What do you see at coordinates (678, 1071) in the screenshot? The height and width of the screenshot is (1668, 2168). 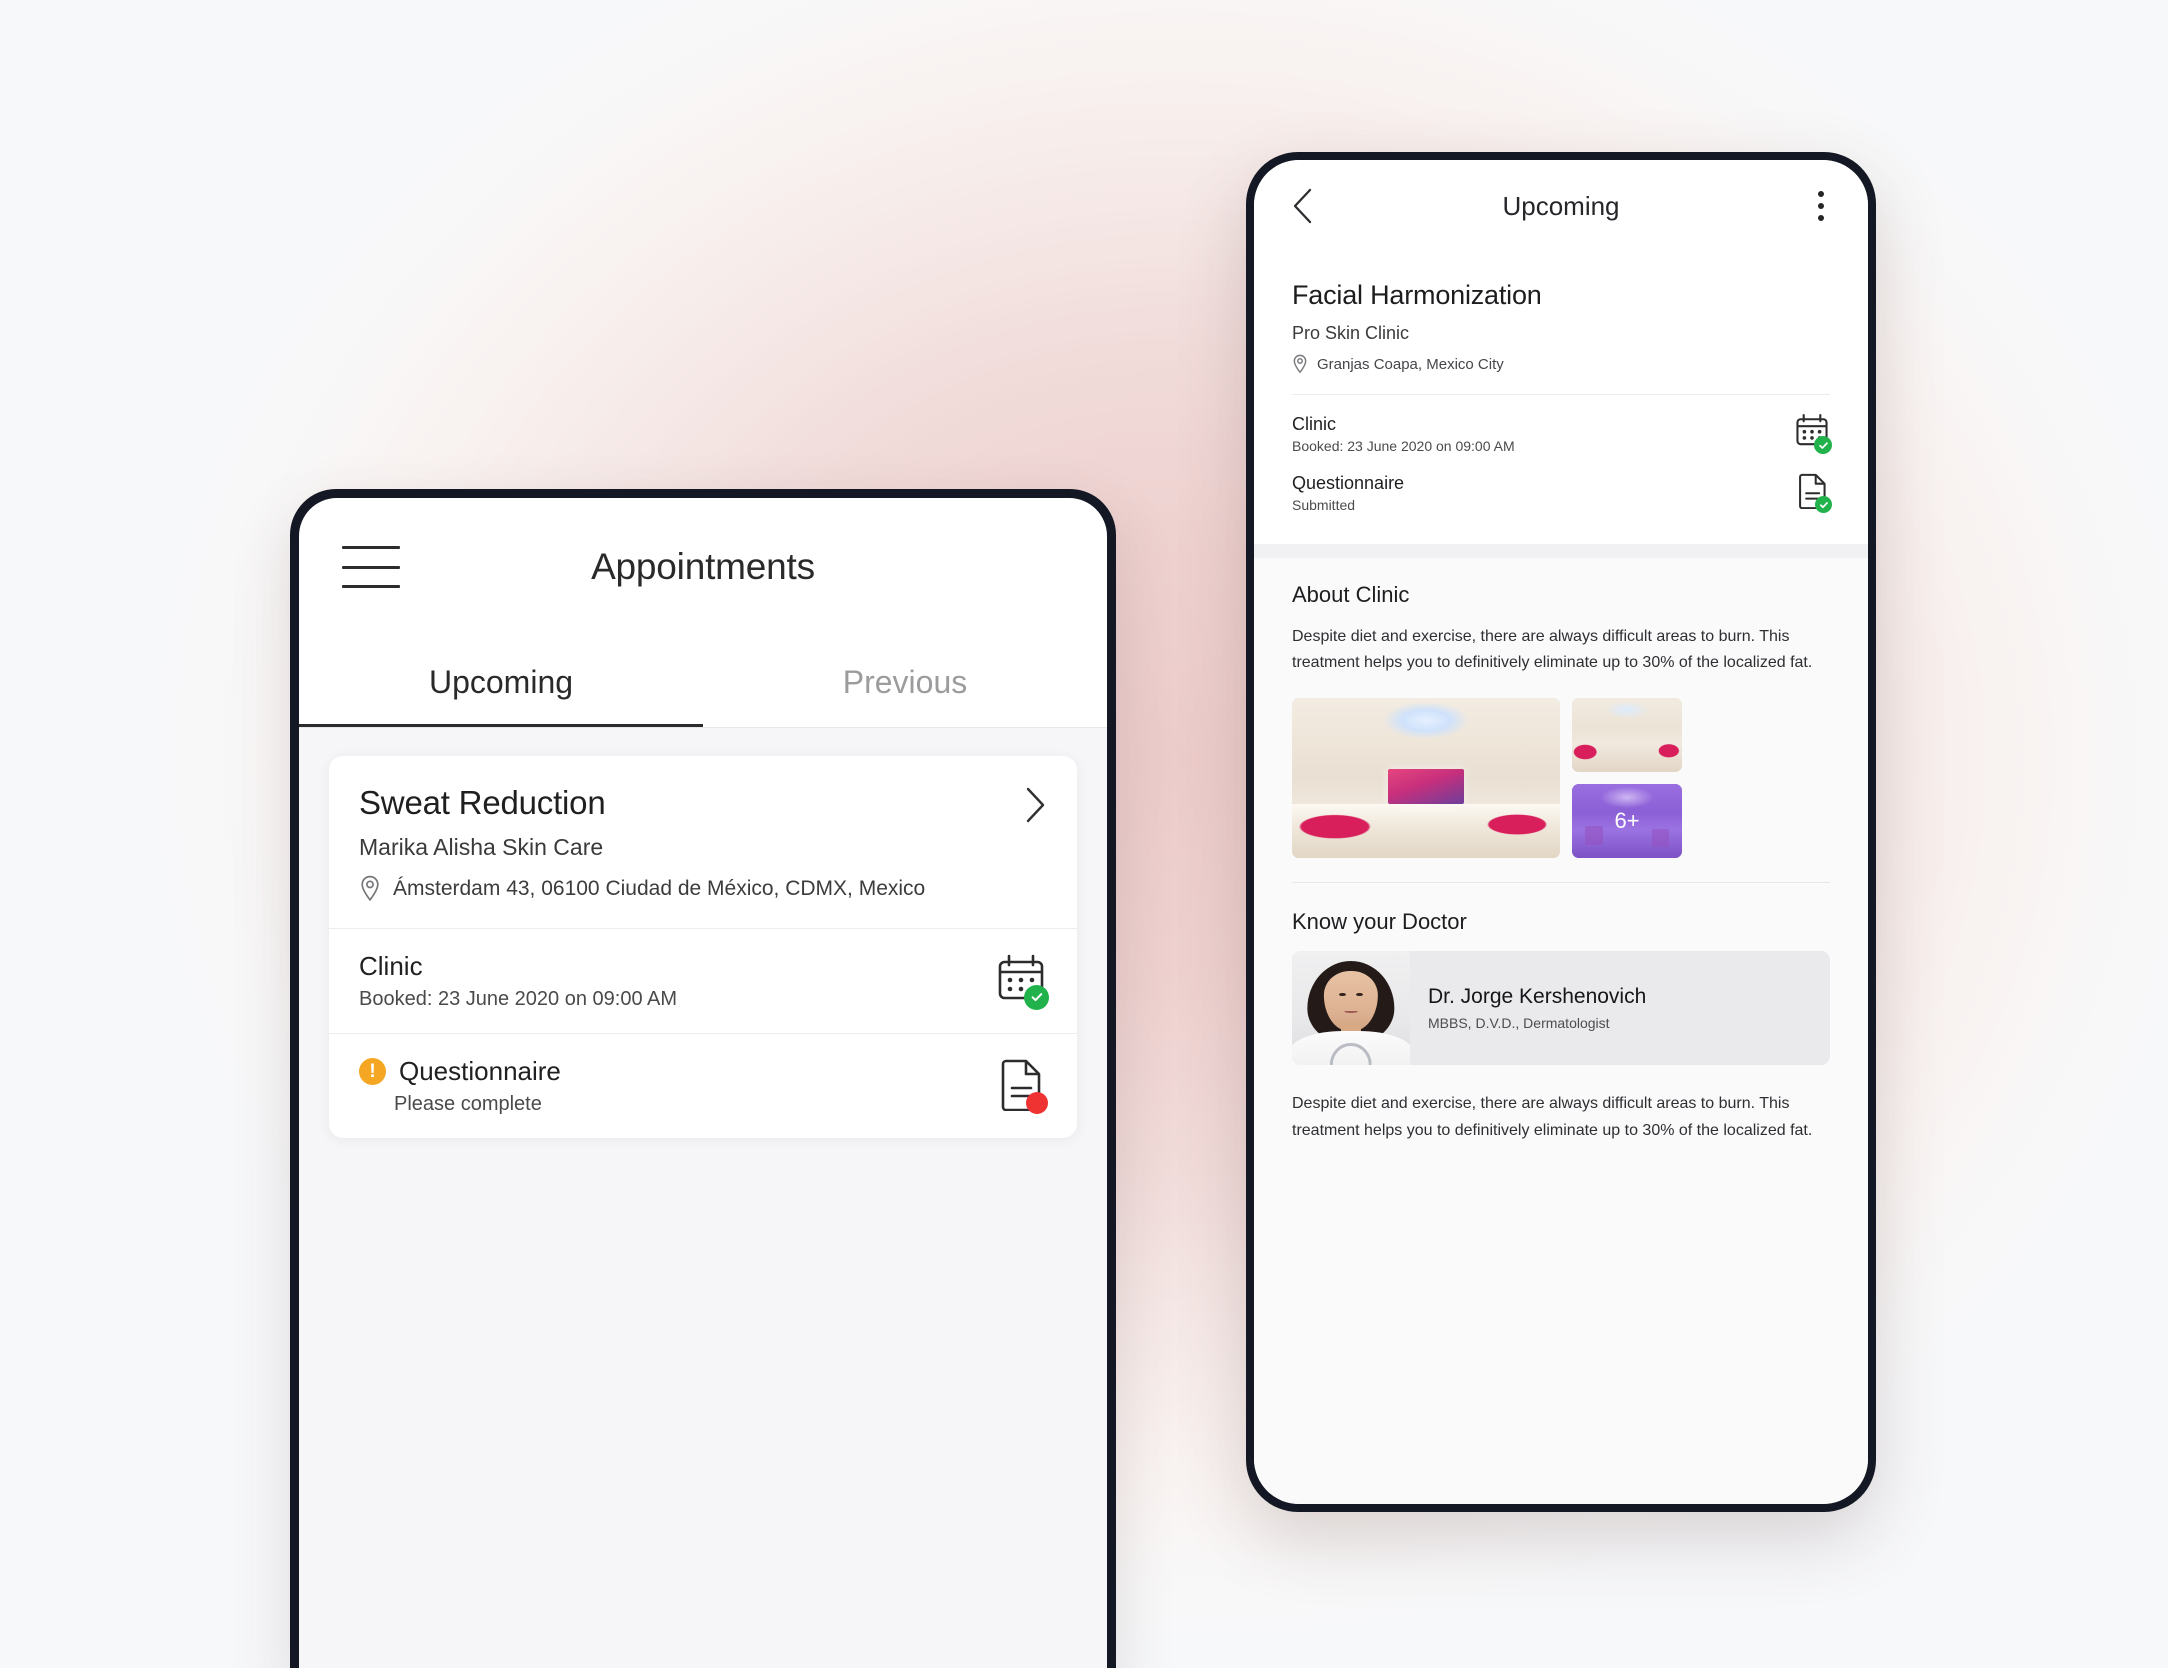 I see `appointment-row-label-wrap: ! Questionnaire` at bounding box center [678, 1071].